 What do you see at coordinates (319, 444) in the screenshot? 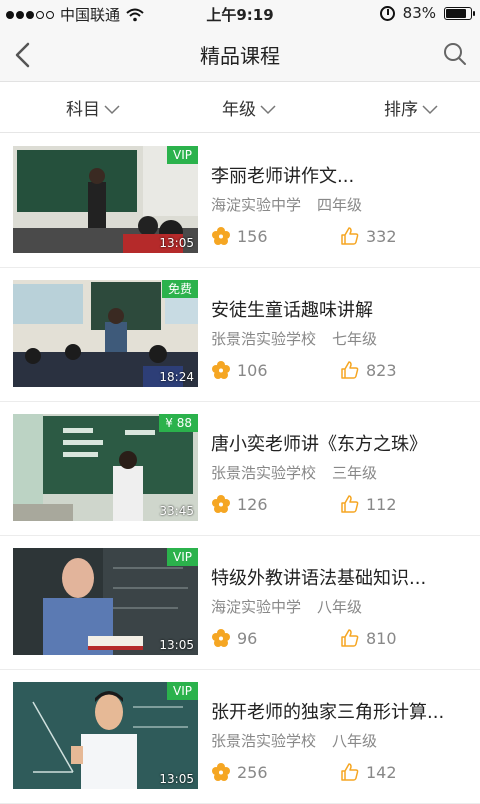
I see `course-title: 唐小奕老师讲《东方之珠》` at bounding box center [319, 444].